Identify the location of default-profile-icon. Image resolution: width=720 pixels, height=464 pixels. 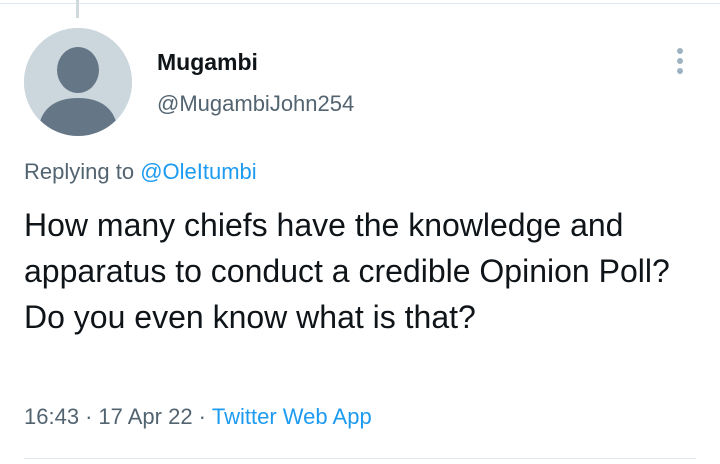
(78, 82).